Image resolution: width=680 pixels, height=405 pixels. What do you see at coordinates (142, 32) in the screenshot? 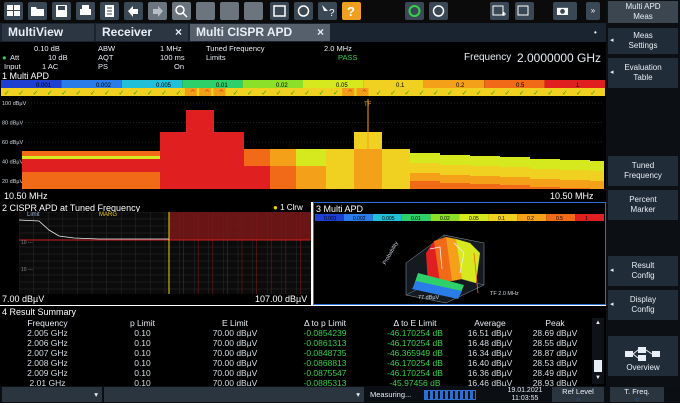
I see `tab-receiver: Receiver ×` at bounding box center [142, 32].